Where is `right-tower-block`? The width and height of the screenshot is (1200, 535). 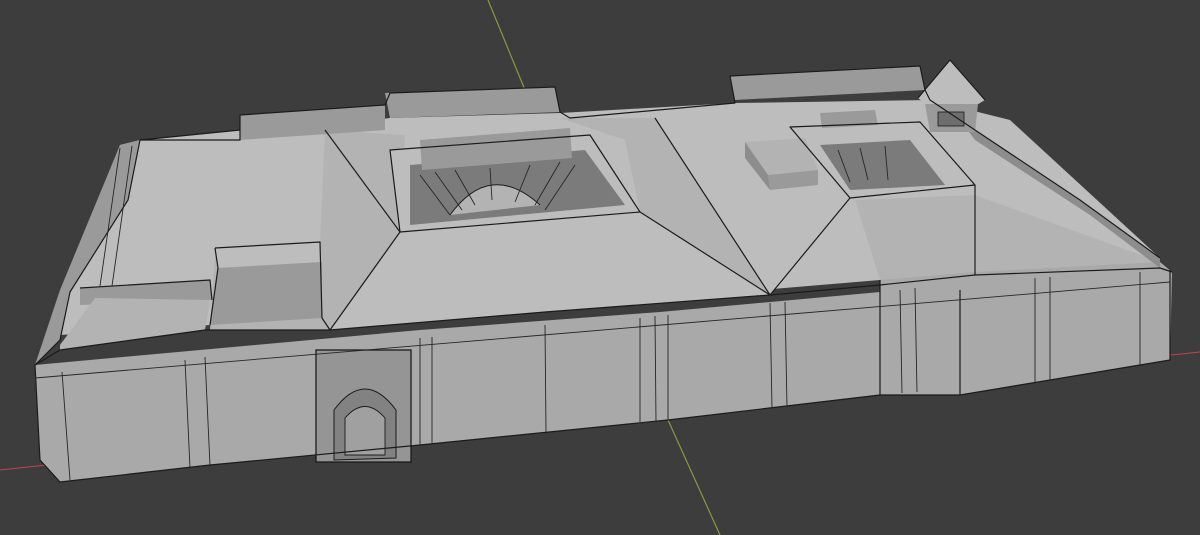
right-tower-block is located at coordinates (1026, 328).